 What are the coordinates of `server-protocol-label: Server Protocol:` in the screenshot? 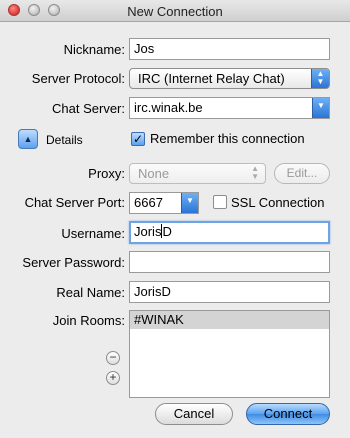 It's located at (78, 78).